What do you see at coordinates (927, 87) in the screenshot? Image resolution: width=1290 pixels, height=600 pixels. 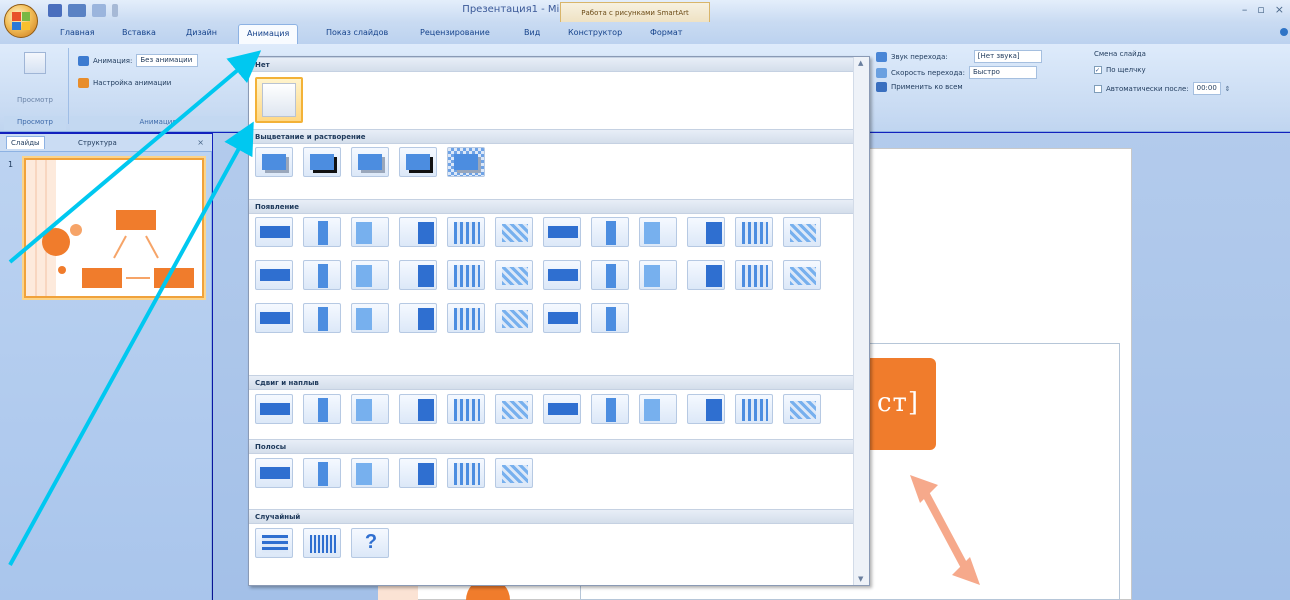 I see `apply-all-button: Применить ко всем` at bounding box center [927, 87].